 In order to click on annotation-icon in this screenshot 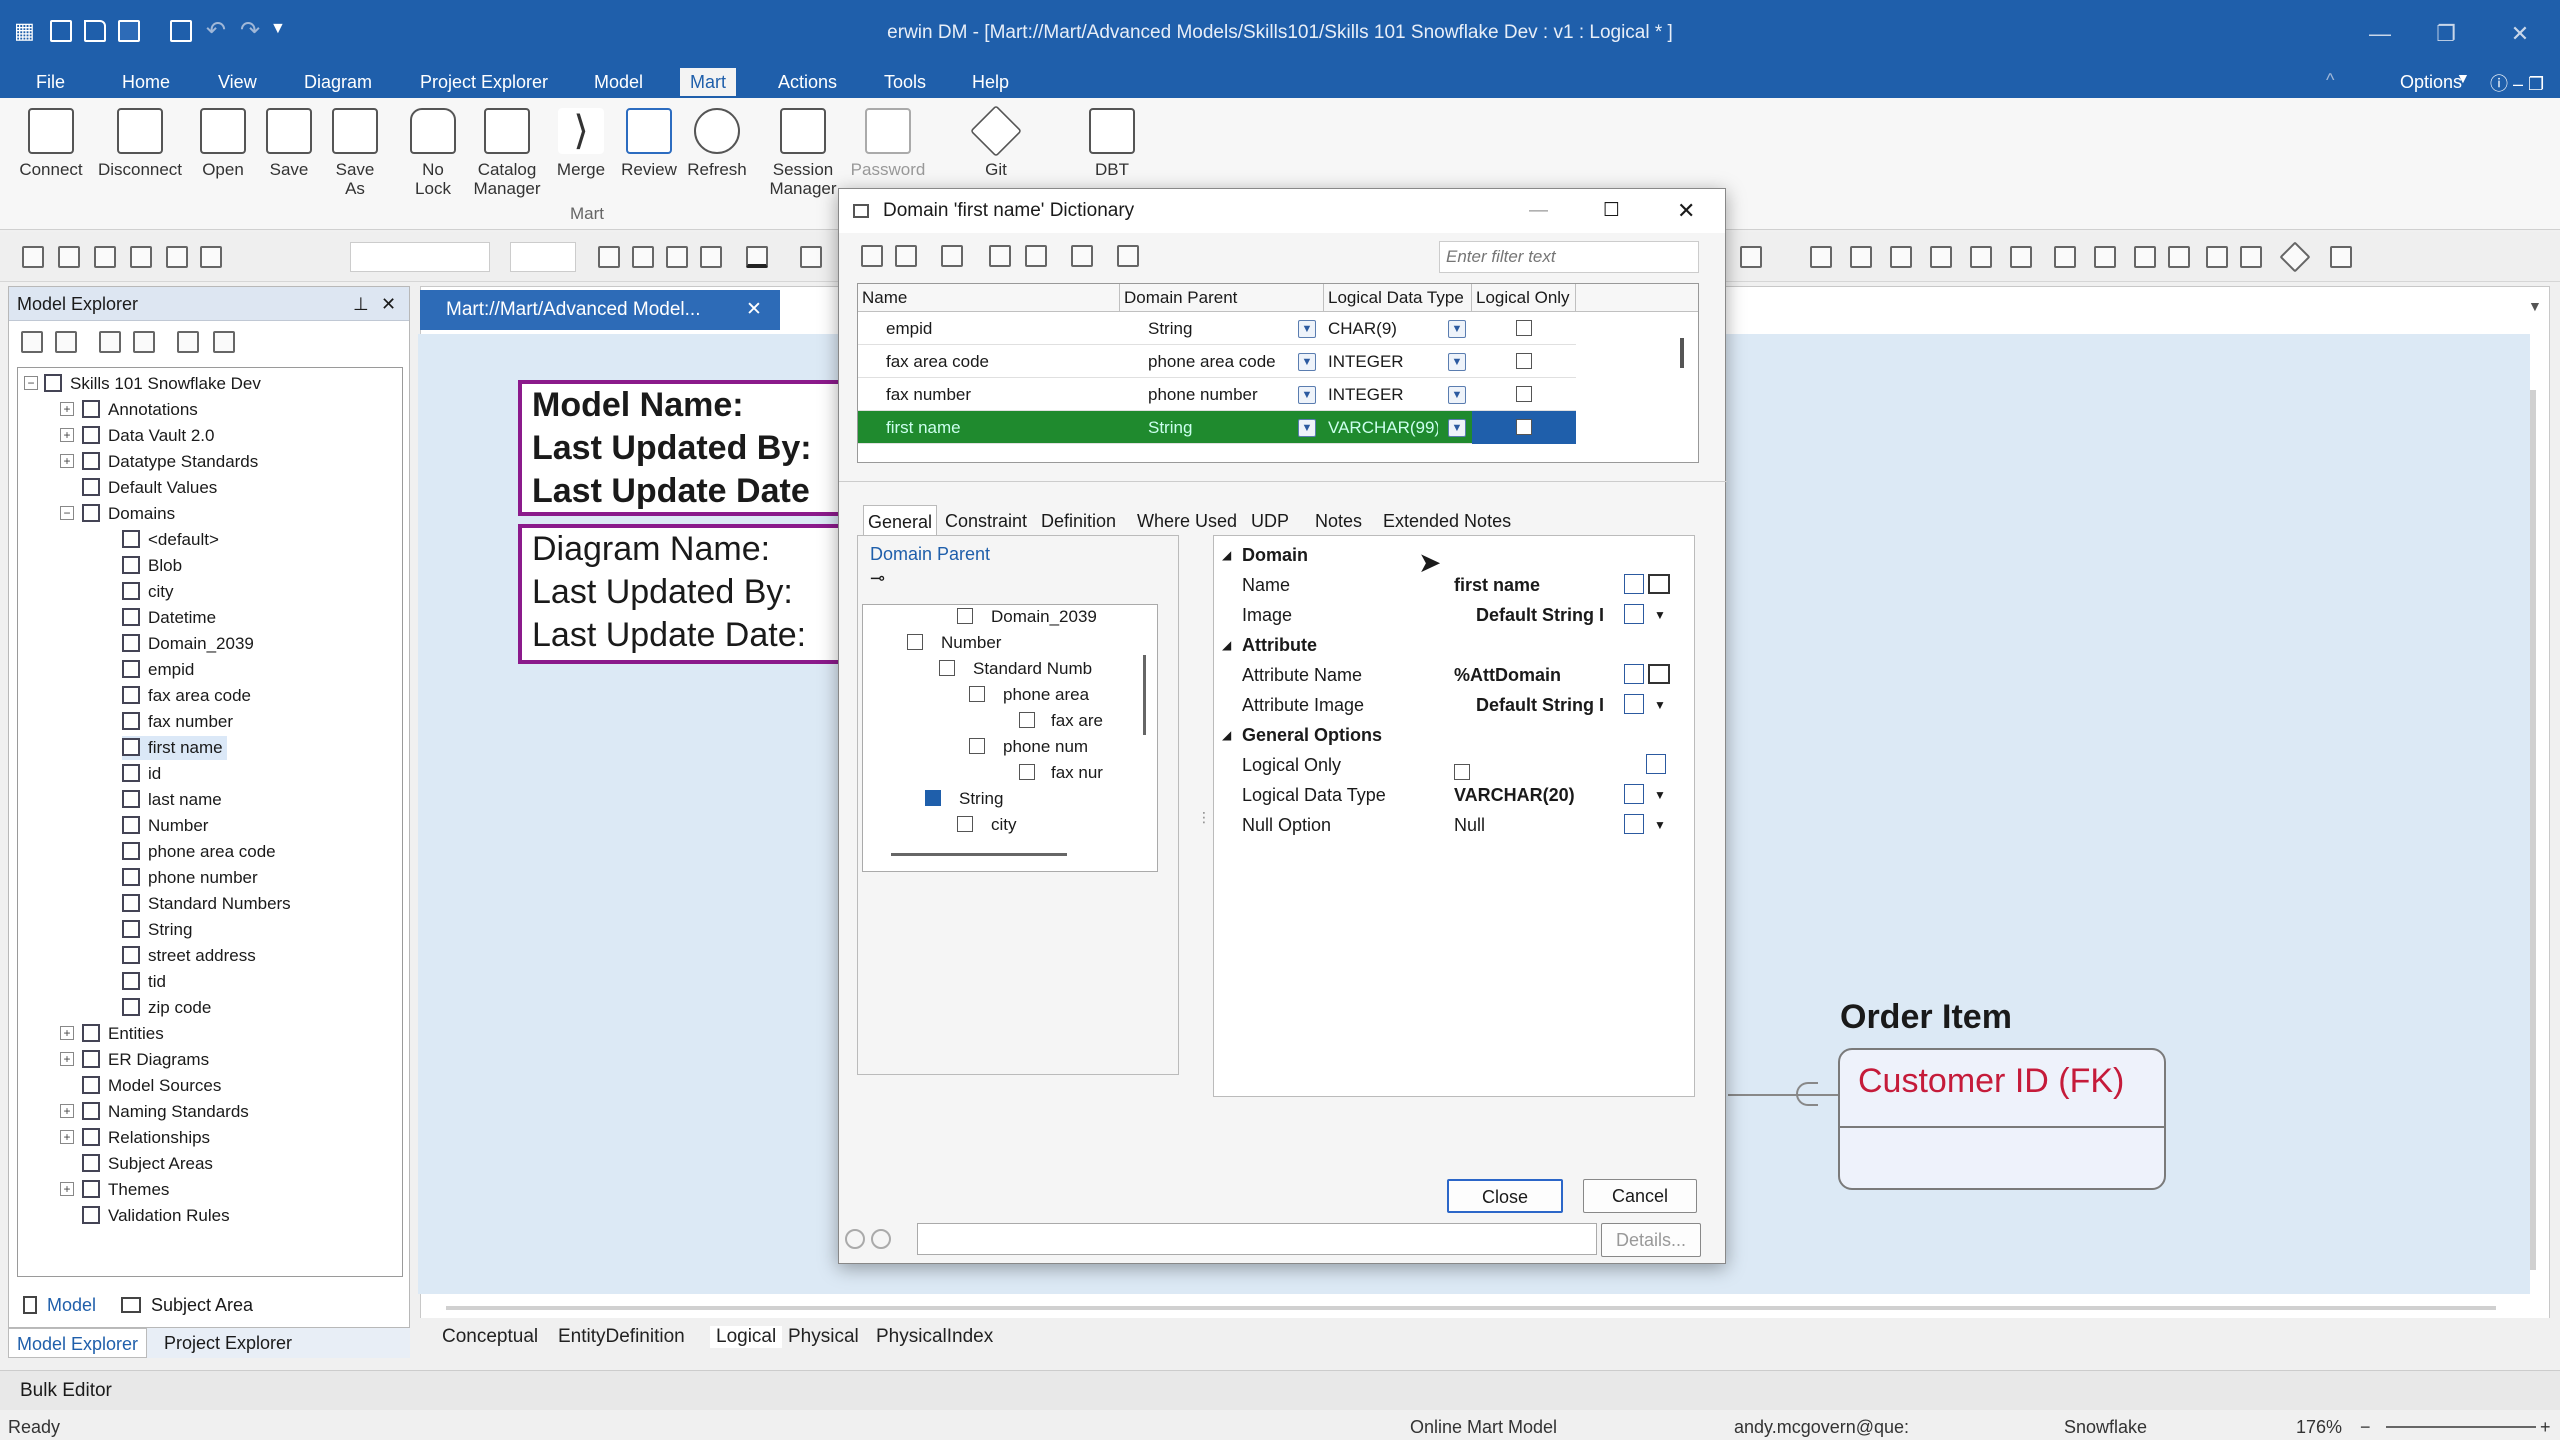, I will do `click(211, 257)`.